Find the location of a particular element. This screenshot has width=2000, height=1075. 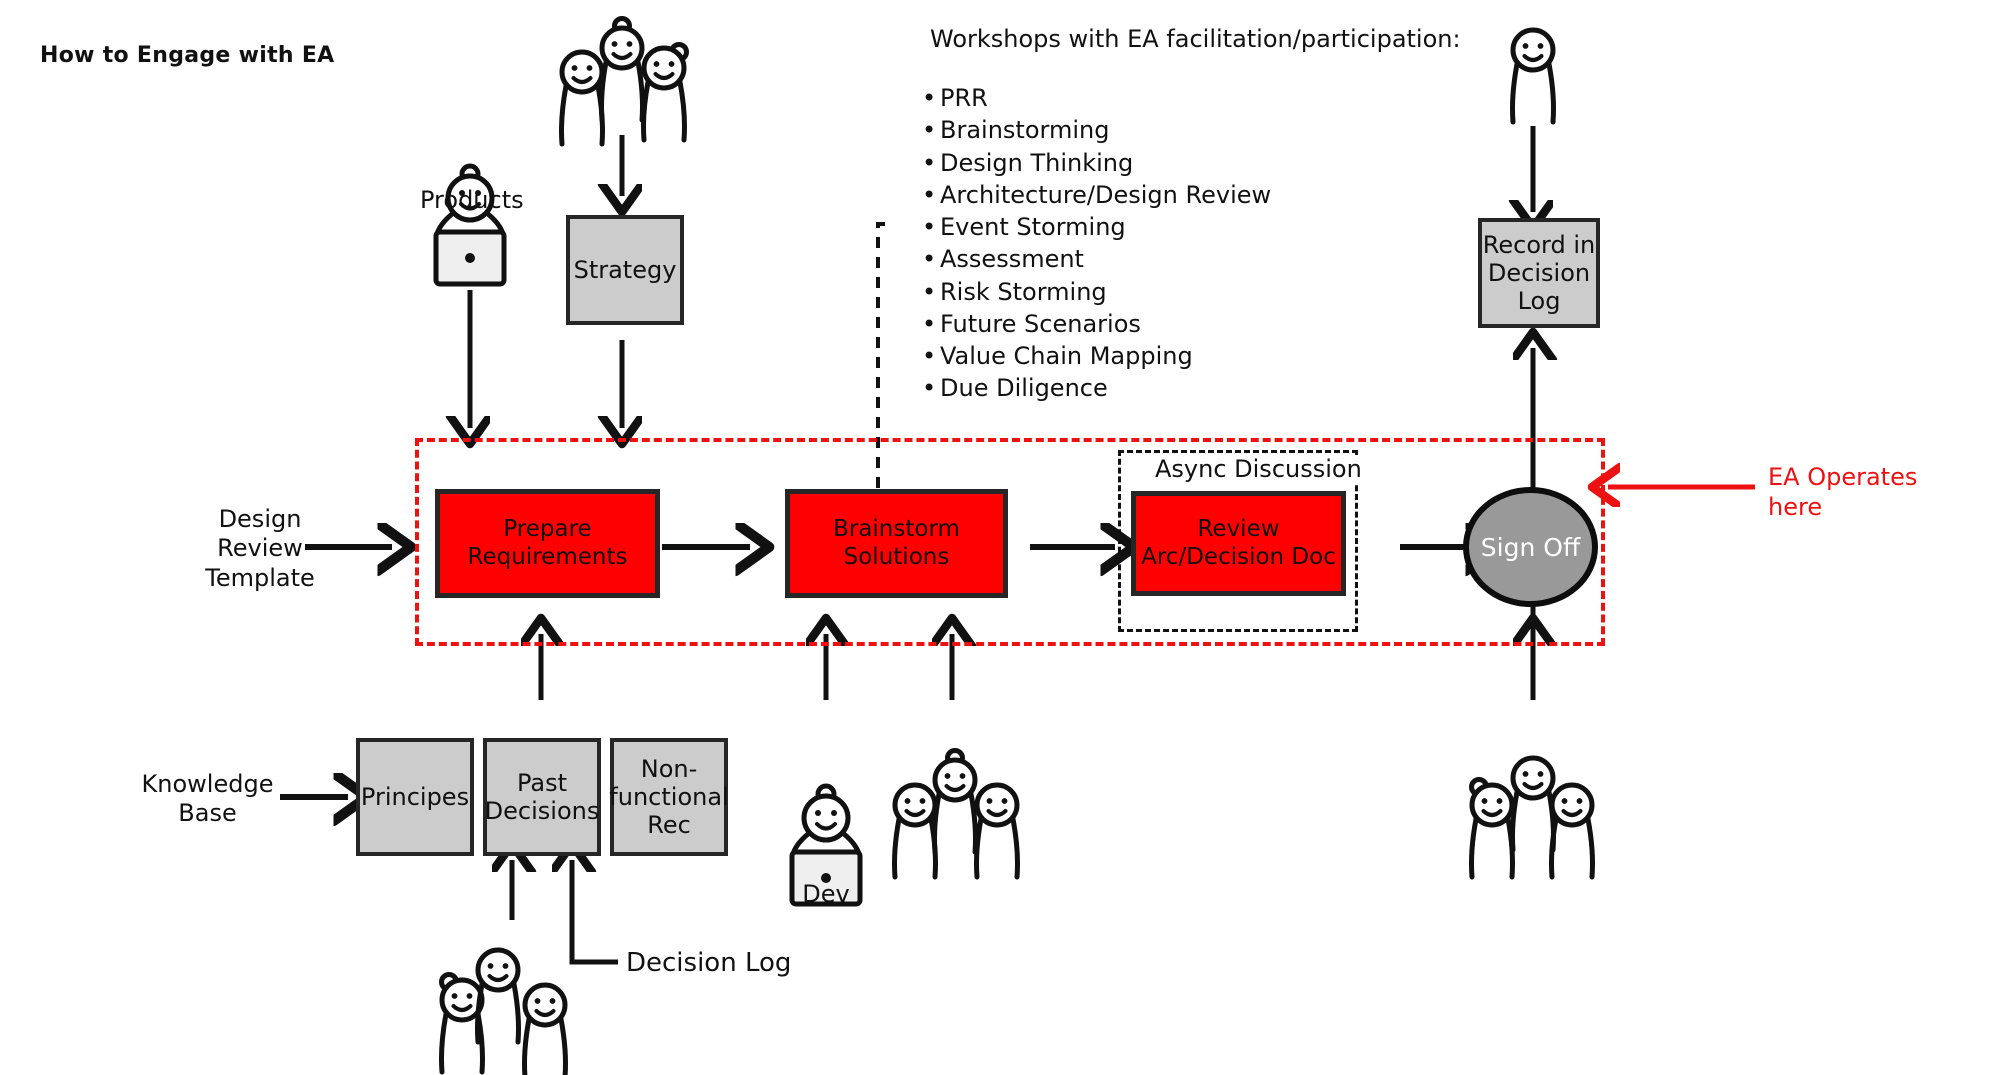

prepare-requirements-step: Prepare Requirements is located at coordinates (547, 543).